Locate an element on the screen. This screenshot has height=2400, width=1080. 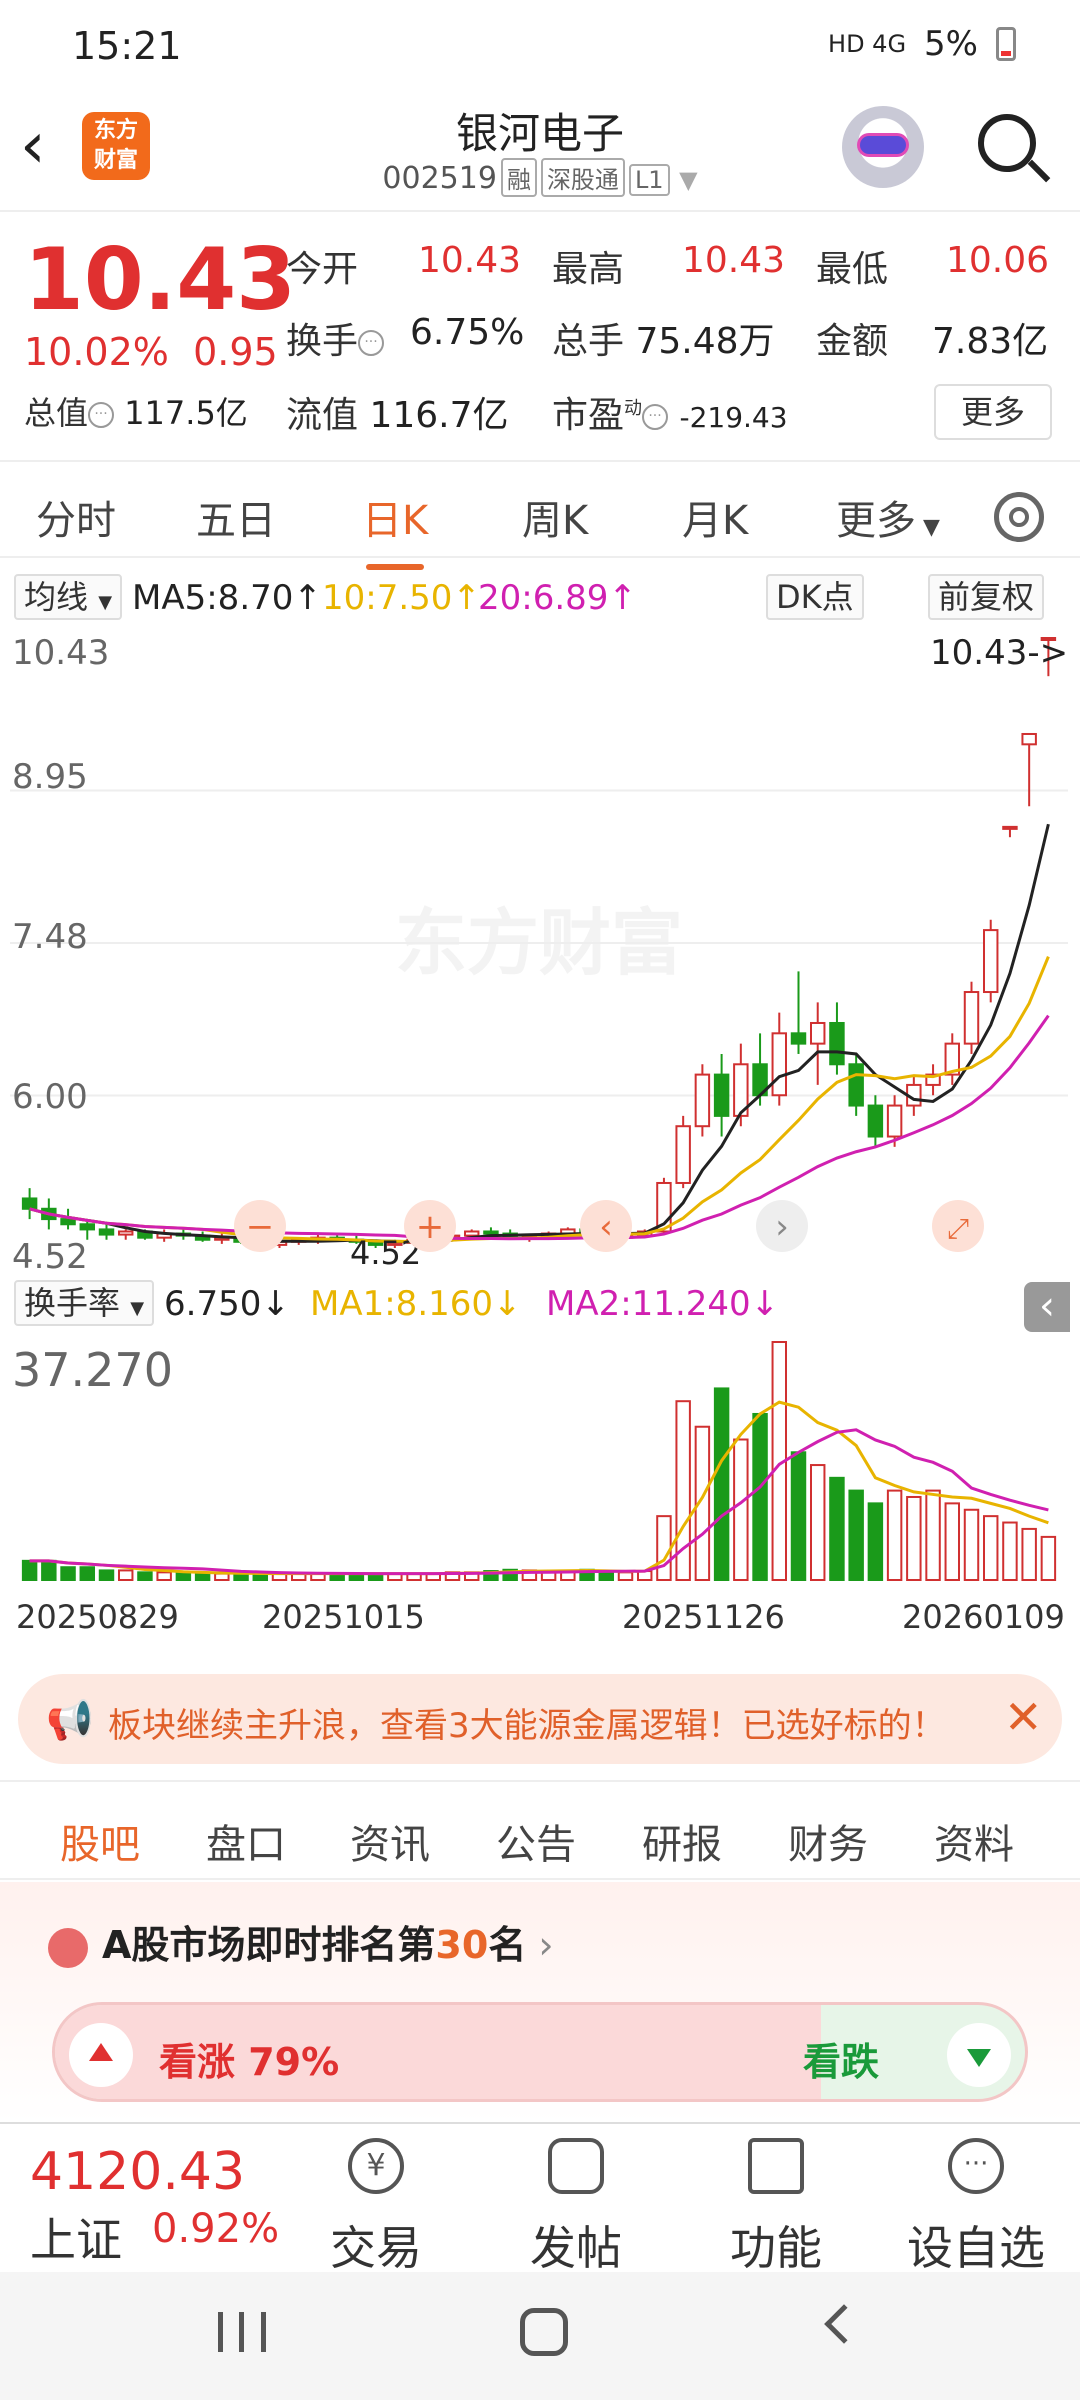
functions-label: 功能 is located at coordinates (776, 2248).